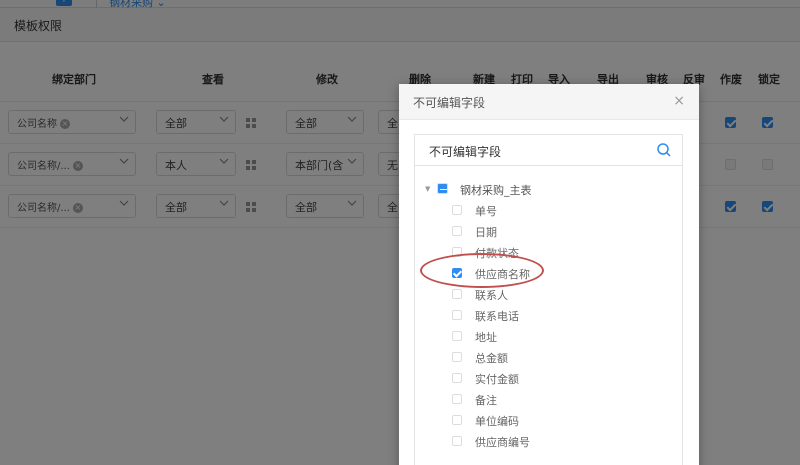 This screenshot has width=800, height=465. Describe the element at coordinates (442, 188) in the screenshot. I see `root-indeterminate-checkbox` at that location.